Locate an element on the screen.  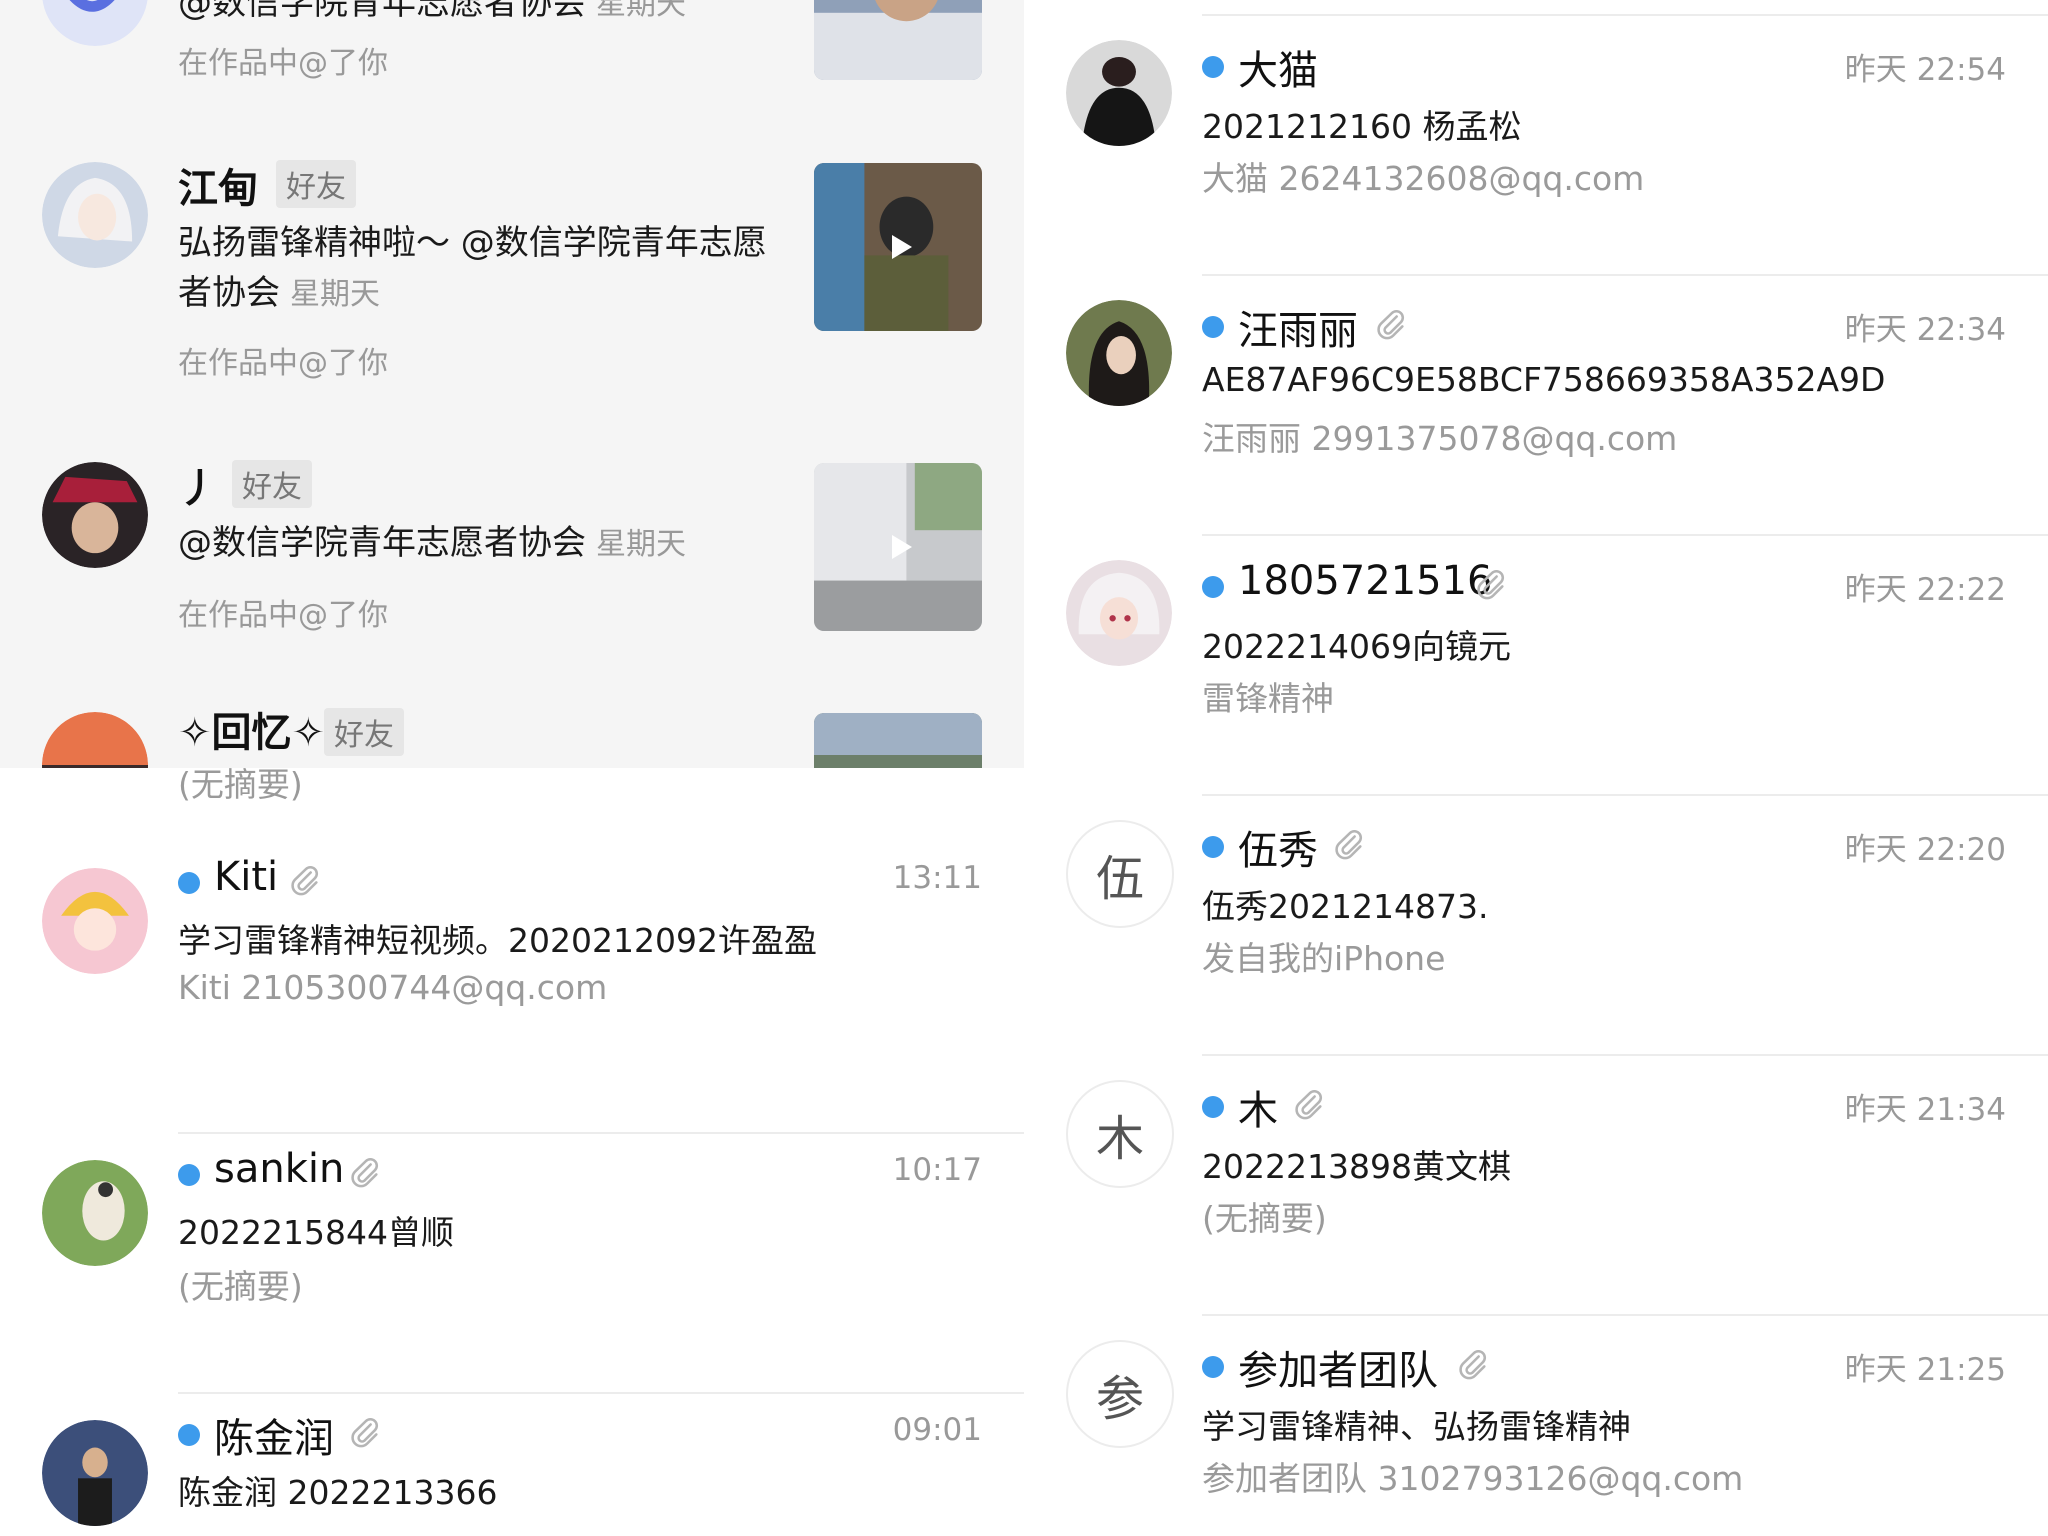
mail-time: 昨天 21:25 is located at coordinates (1925, 1370).